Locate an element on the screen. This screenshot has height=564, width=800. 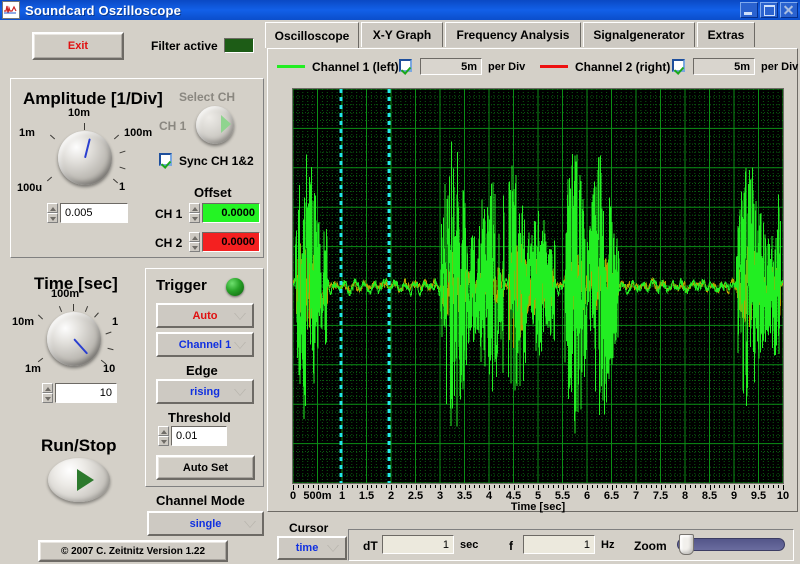
dt-input: 1 is located at coordinates (418, 544).